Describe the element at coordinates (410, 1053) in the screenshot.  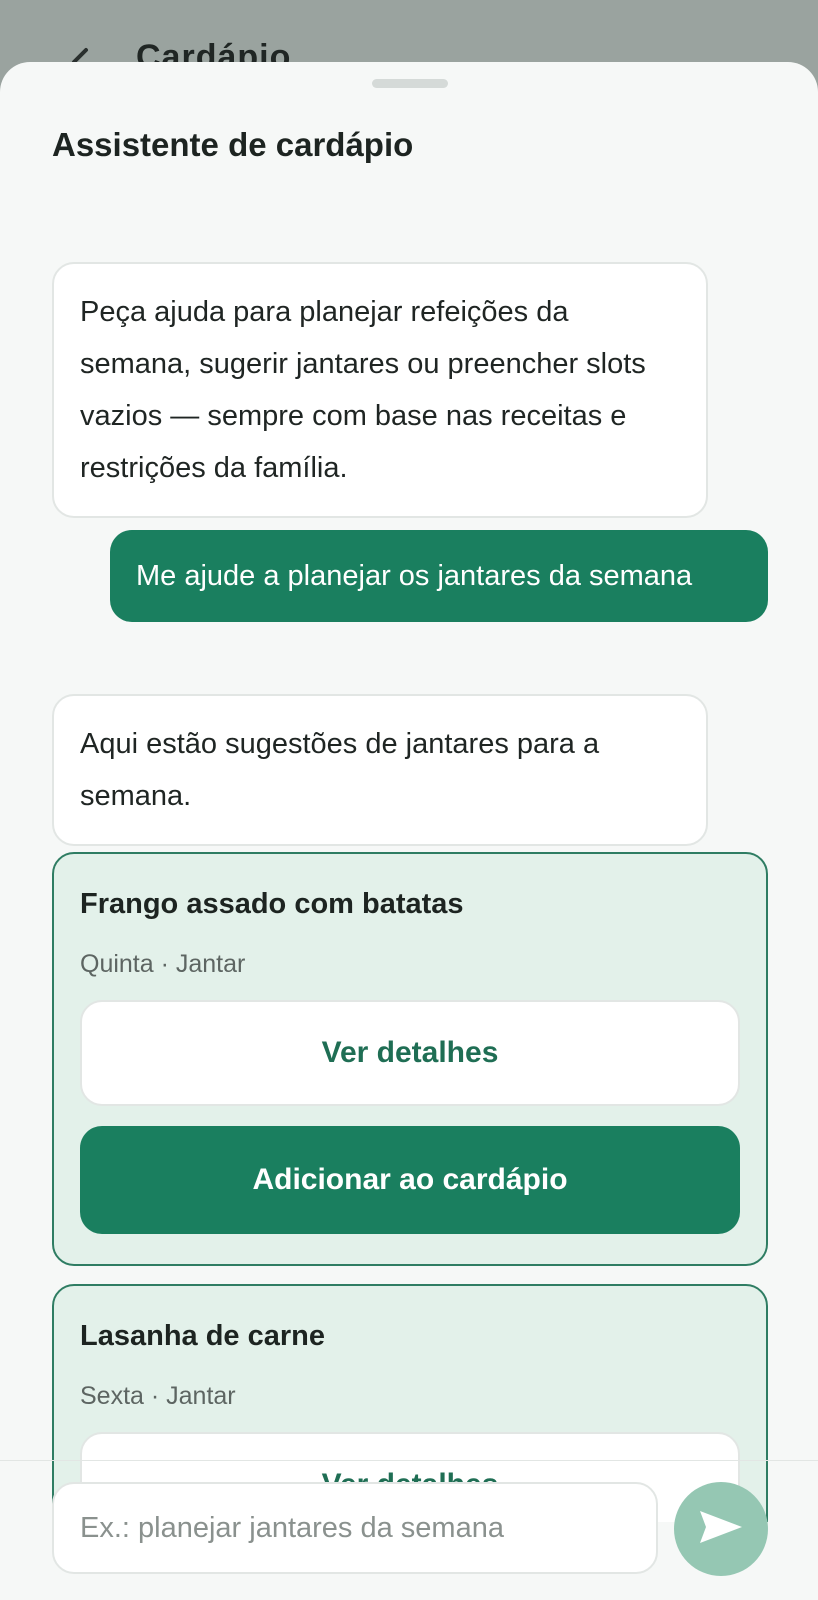
I see `view-details-button: Ver detalhes` at that location.